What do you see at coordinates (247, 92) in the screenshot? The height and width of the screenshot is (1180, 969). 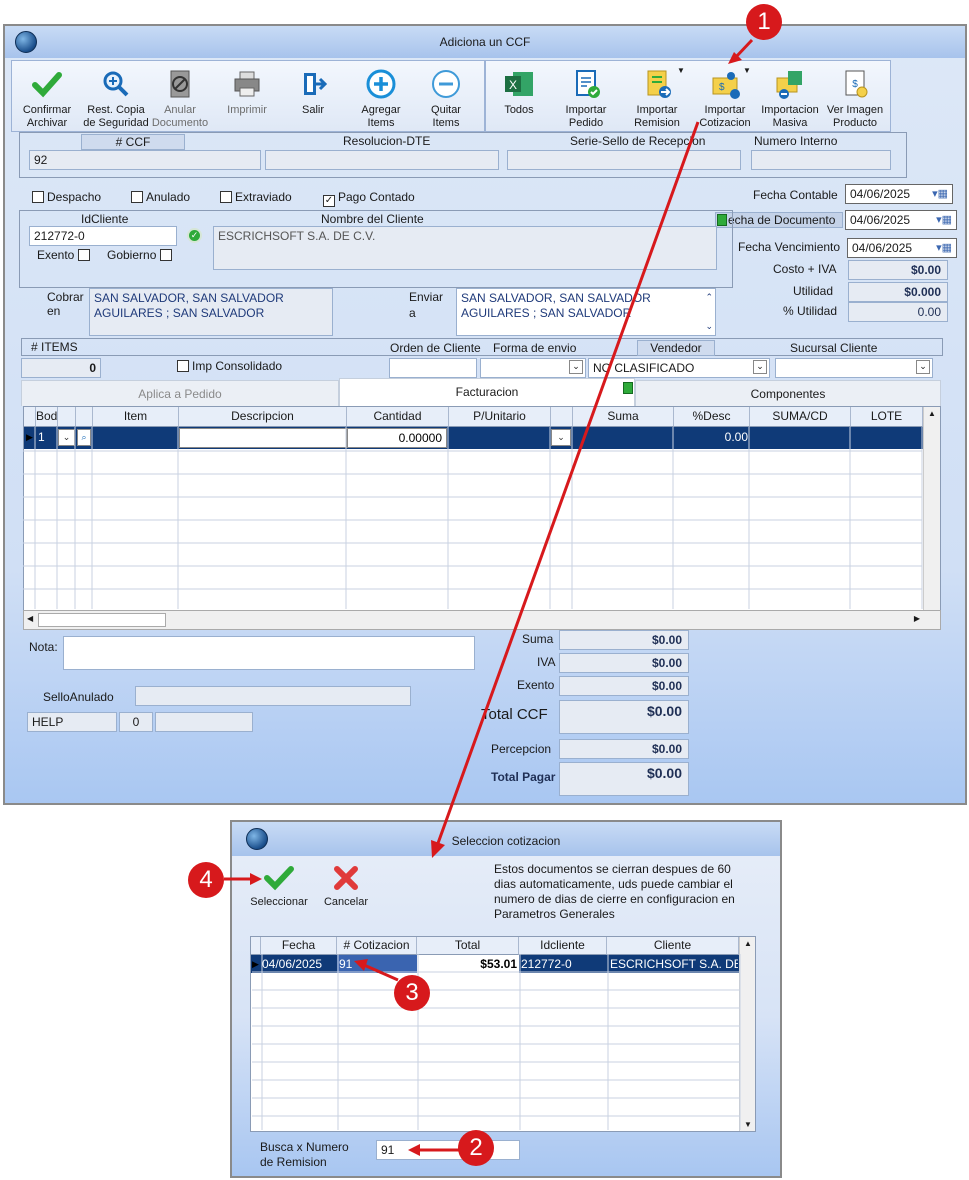 I see `imprimir-button: Imprimir` at bounding box center [247, 92].